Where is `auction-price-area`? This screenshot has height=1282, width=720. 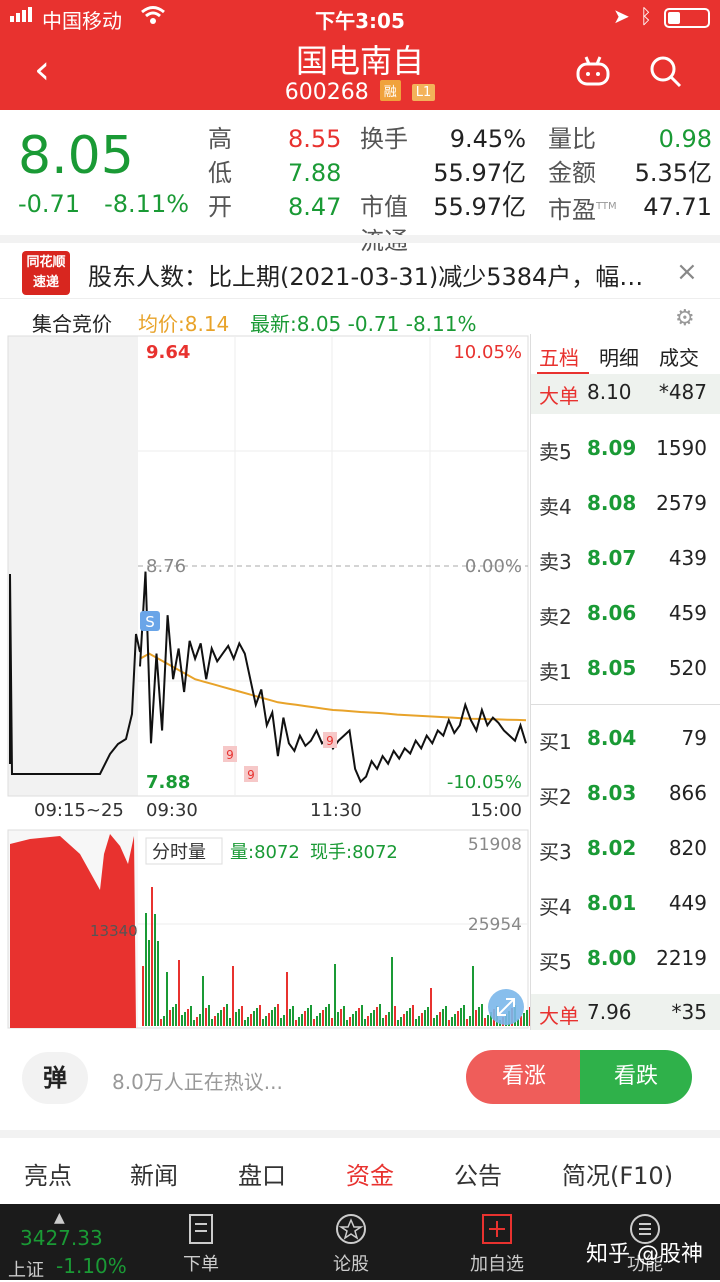 auction-price-area is located at coordinates (73, 566).